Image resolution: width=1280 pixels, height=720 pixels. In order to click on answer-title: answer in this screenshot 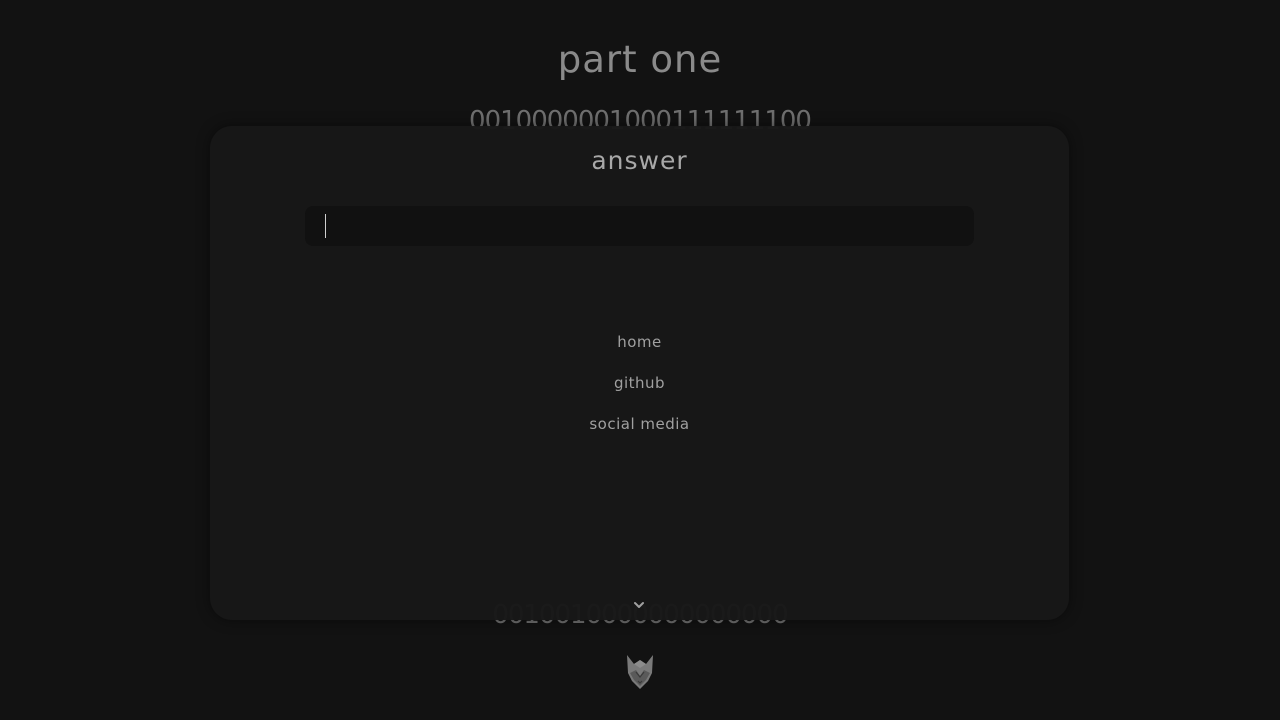, I will do `click(639, 160)`.